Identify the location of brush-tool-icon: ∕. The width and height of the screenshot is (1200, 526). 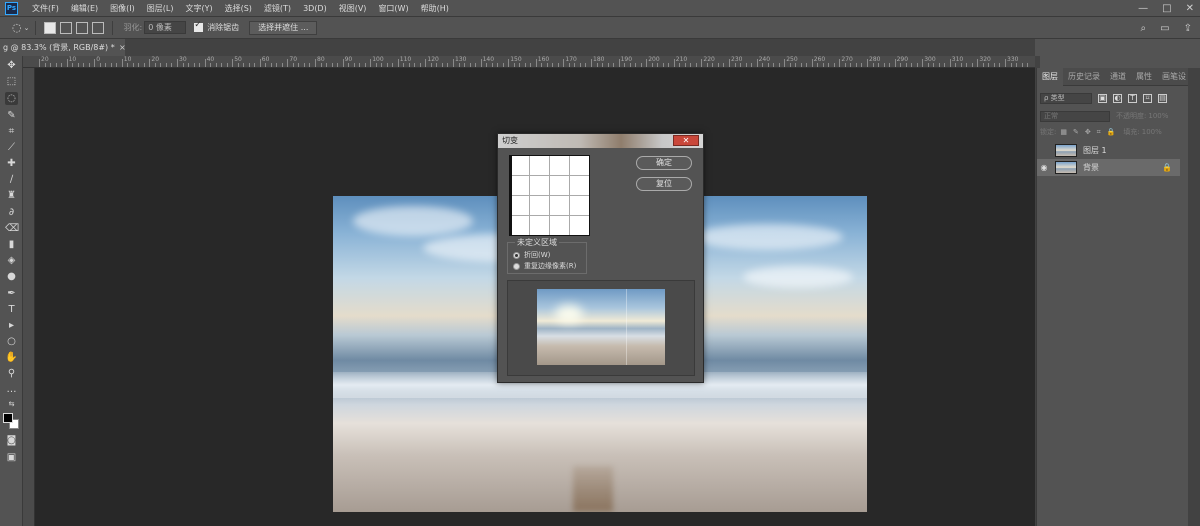
(11, 179).